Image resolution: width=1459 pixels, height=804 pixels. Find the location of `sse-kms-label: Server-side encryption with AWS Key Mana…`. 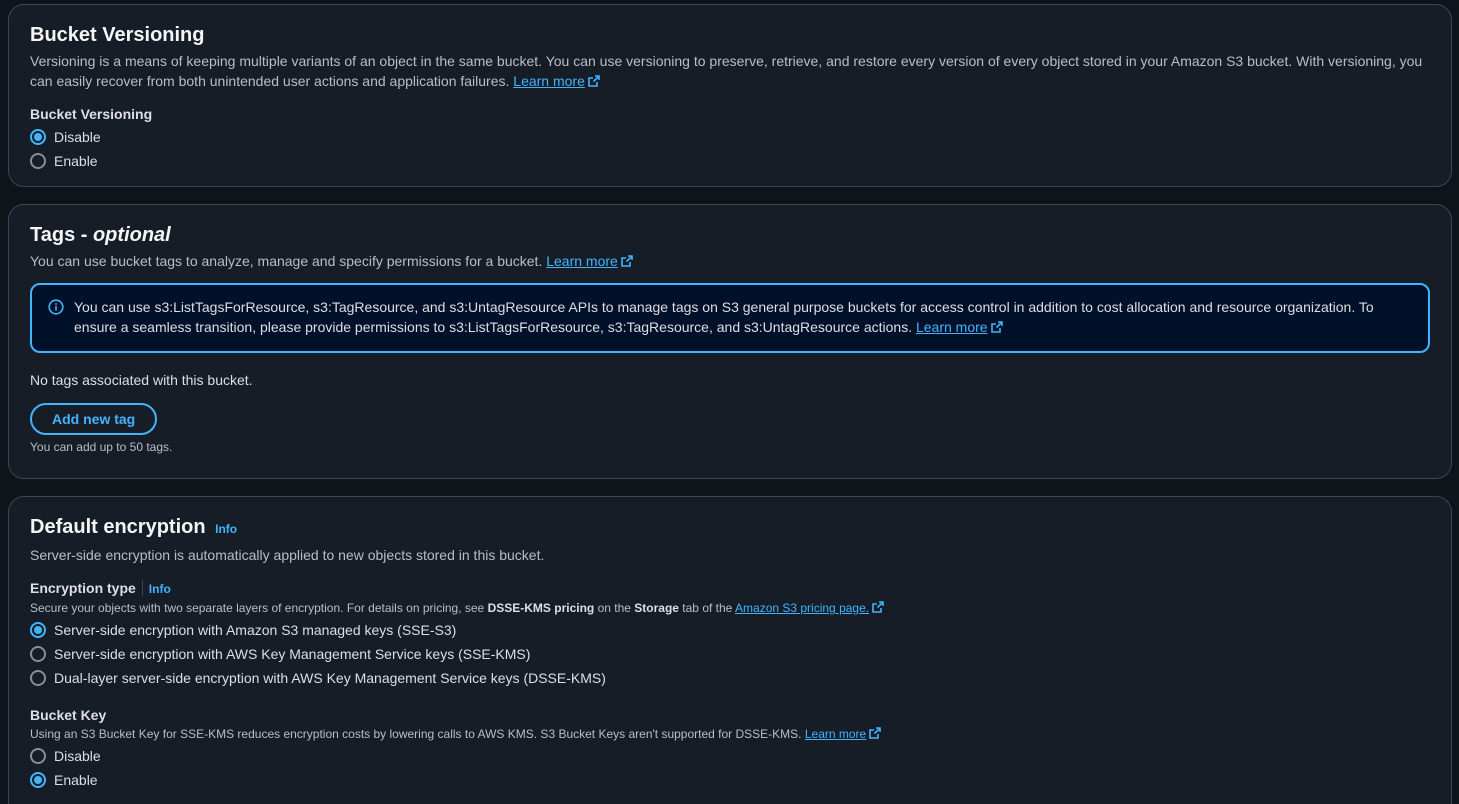

sse-kms-label: Server-side encryption with AWS Key Mana… is located at coordinates (292, 654).